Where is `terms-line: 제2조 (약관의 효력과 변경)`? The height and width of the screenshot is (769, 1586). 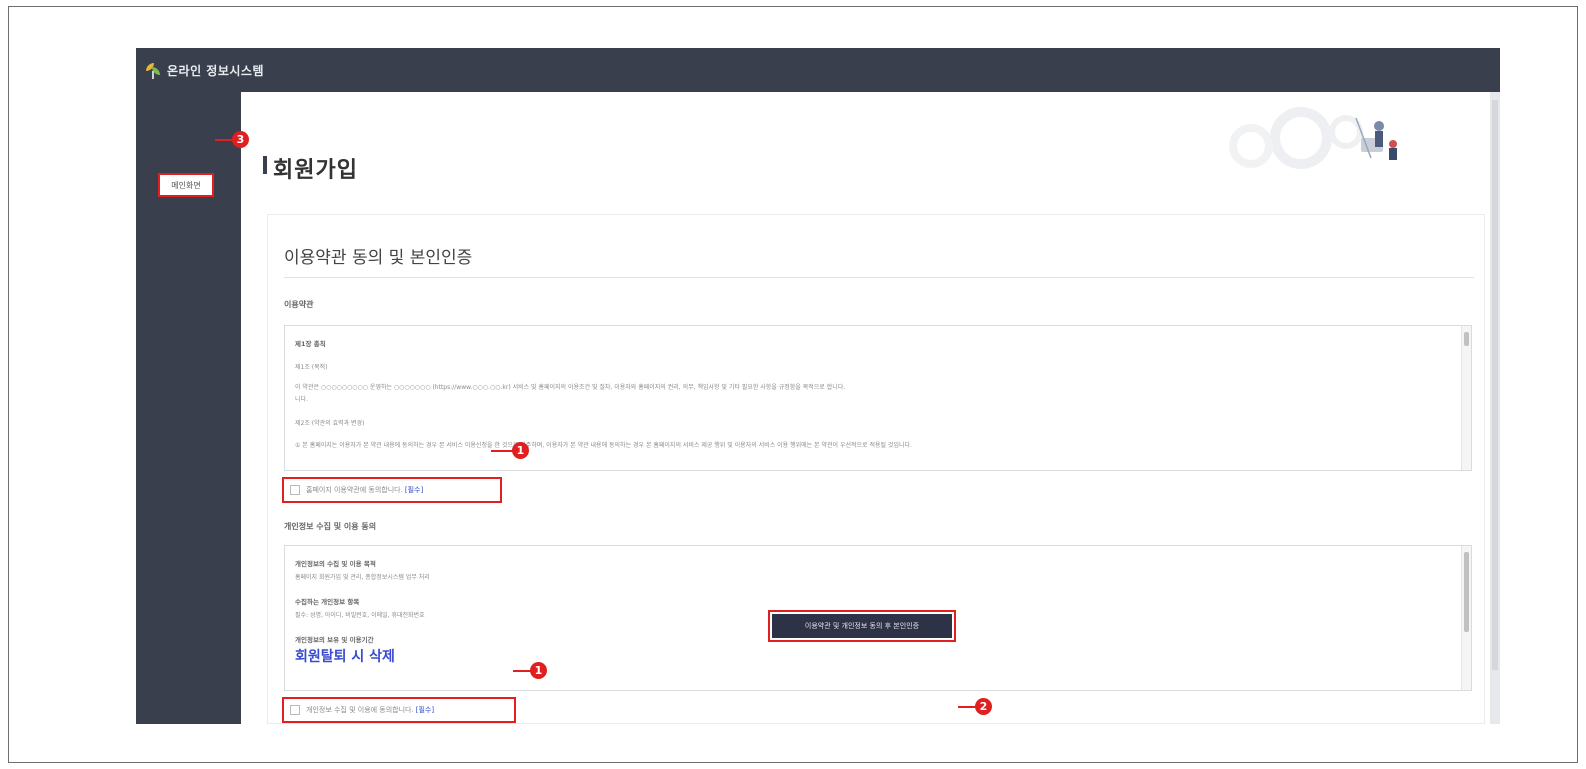 terms-line: 제2조 (약관의 효력과 변경) is located at coordinates (330, 423).